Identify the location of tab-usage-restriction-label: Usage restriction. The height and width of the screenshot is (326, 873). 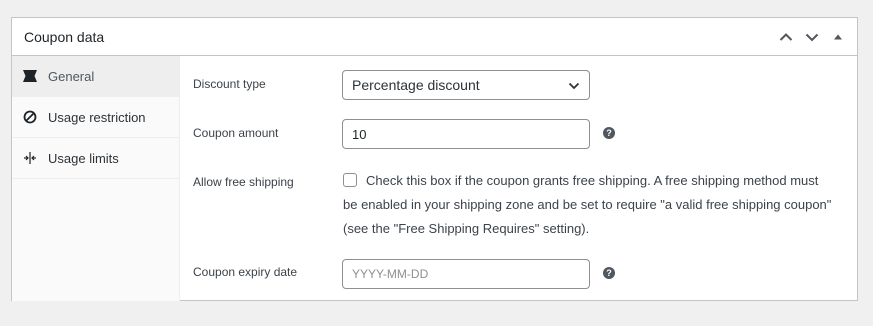
(97, 117).